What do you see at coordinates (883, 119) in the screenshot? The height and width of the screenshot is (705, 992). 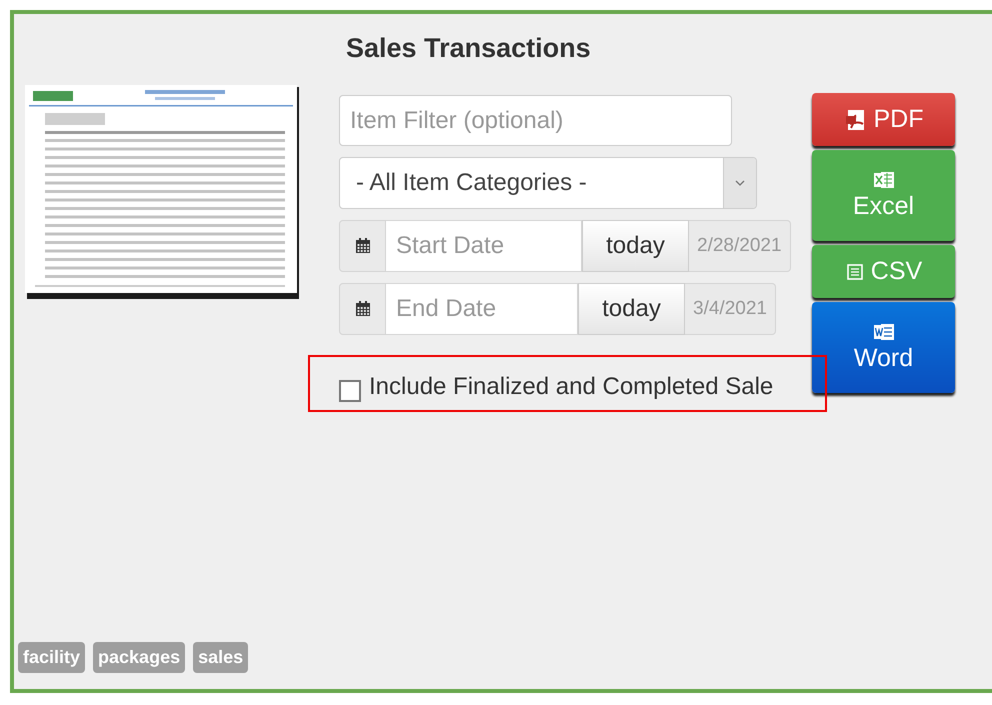 I see `pdf-export-button: PDF` at bounding box center [883, 119].